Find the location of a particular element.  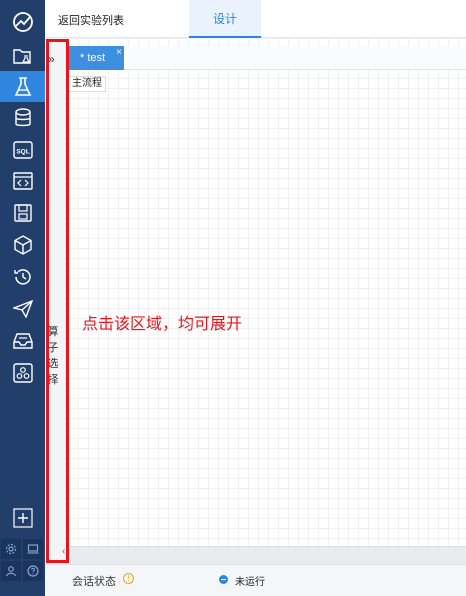

left-nav: SQL is located at coordinates (22, 298).